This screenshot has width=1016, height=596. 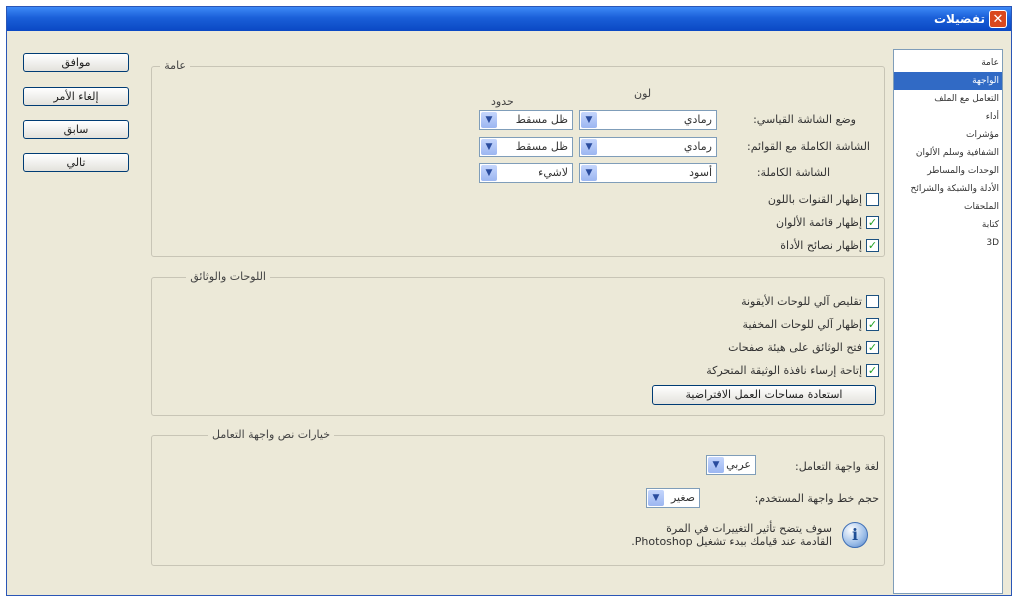 What do you see at coordinates (648, 120) in the screenshot?
I see `standard-color-select: رمادي ▼` at bounding box center [648, 120].